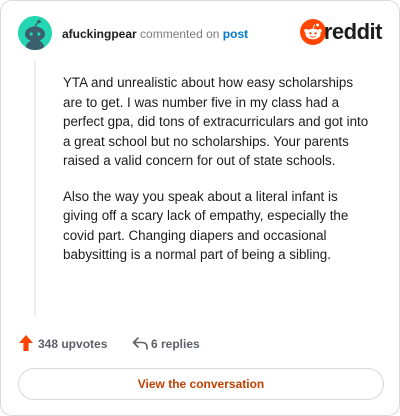 This screenshot has width=400, height=416. What do you see at coordinates (140, 343) in the screenshot?
I see `reply-arrow-icon` at bounding box center [140, 343].